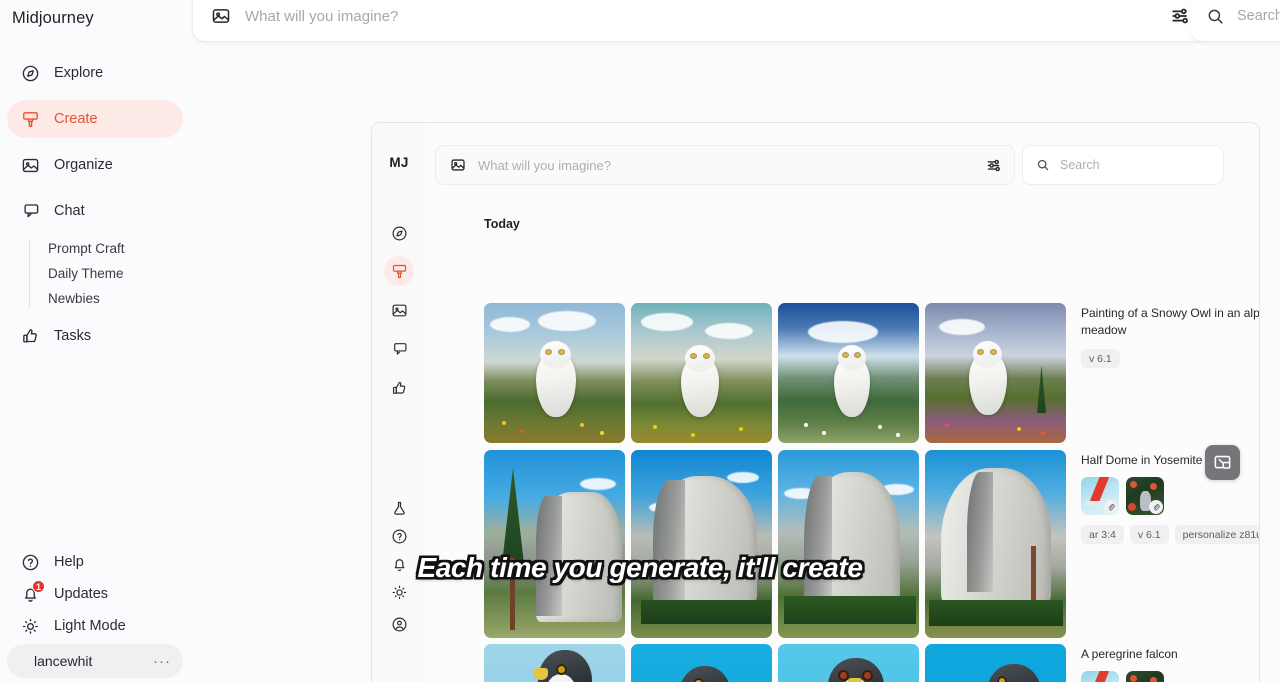 This screenshot has height=682, width=1280. I want to click on sidebar-item-label: Explore, so click(79, 73).